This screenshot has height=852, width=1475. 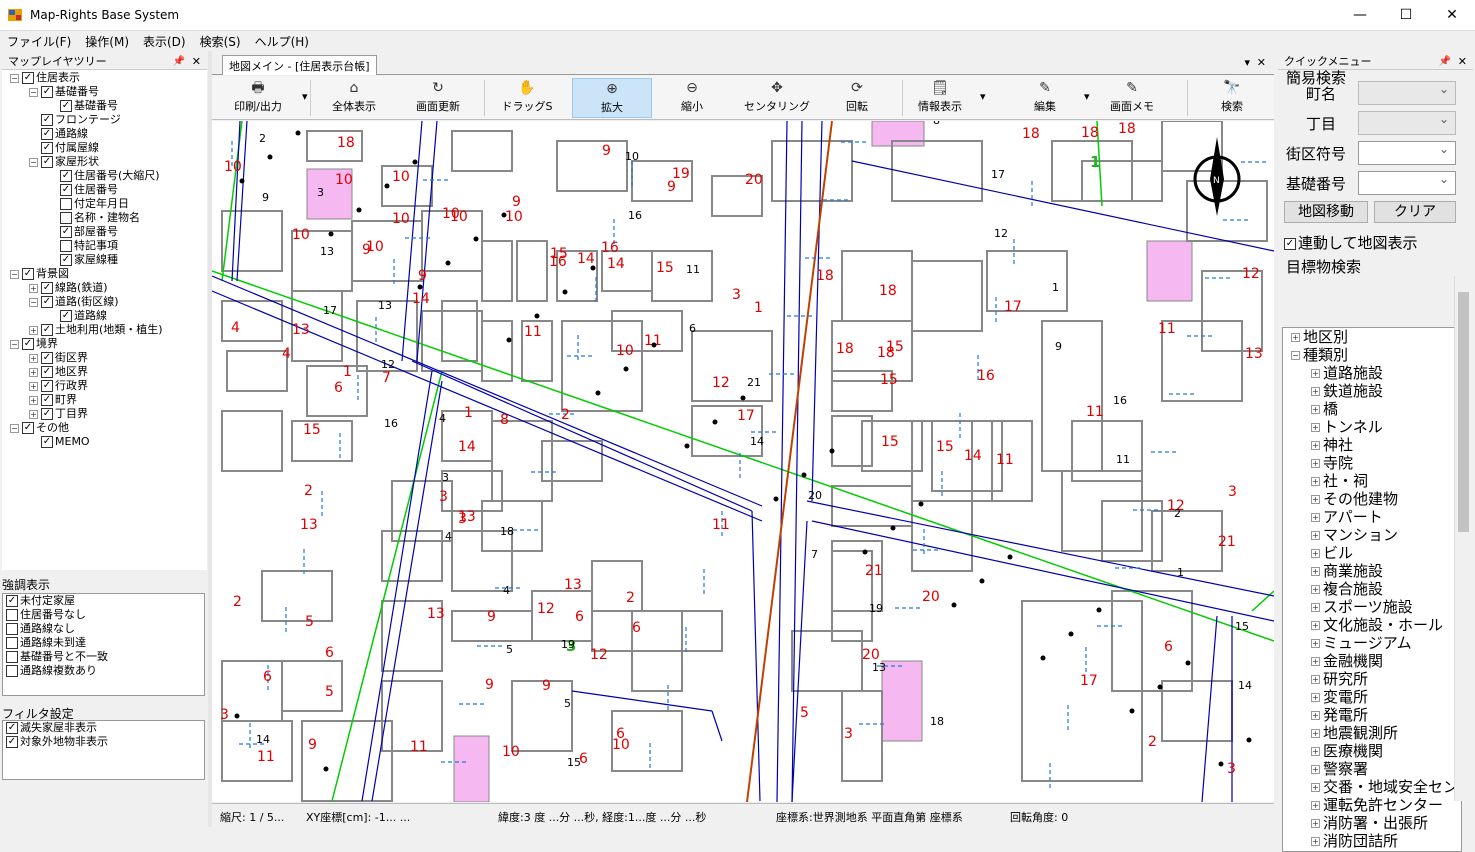 I want to click on sync-checkbox: ✓ 連動して地図表示, so click(x=1351, y=242).